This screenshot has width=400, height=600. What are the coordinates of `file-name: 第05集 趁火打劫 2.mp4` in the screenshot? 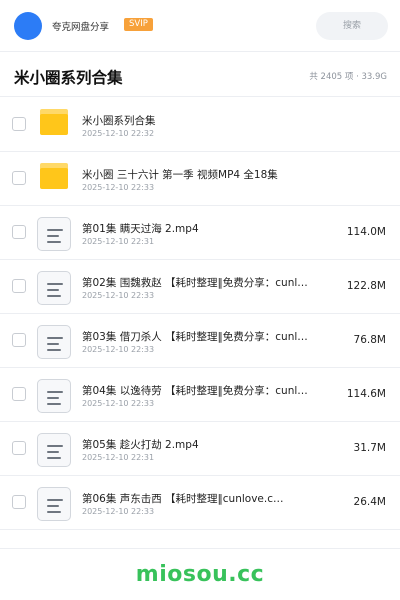 It's located at (204, 444).